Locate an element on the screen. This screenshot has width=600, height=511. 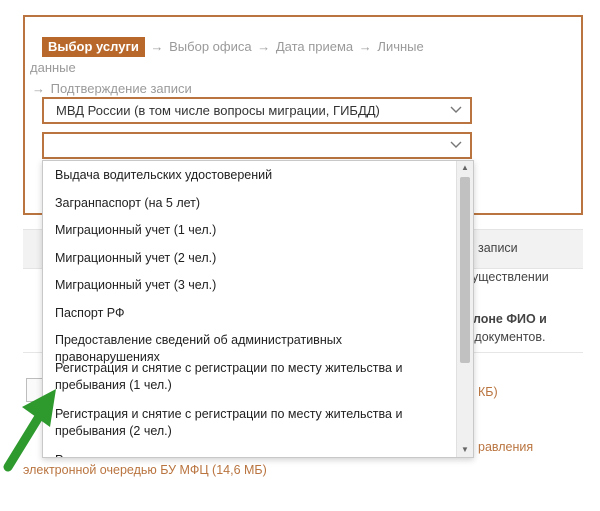
scroll-up-icon: ▲ is located at coordinates (465, 168).